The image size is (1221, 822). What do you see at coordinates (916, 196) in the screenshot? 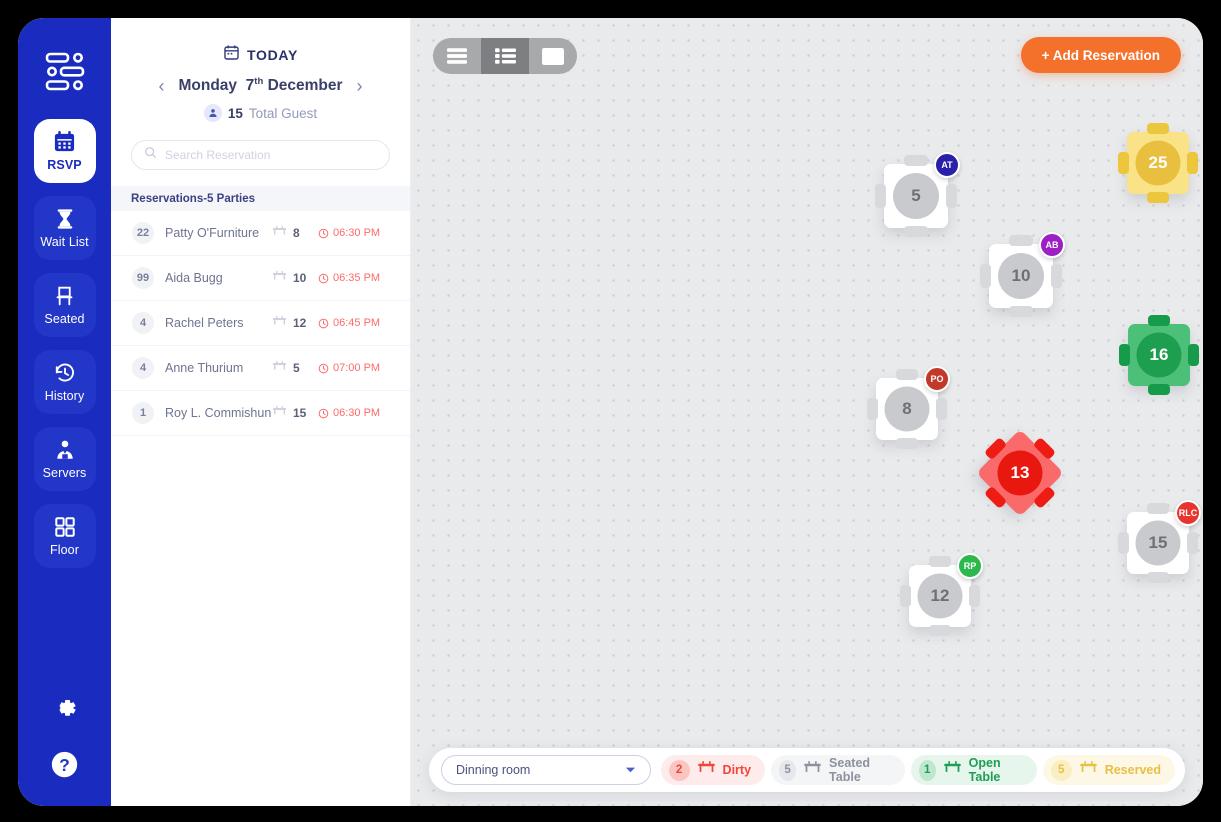
I see `floor-table-5: 5 AT` at bounding box center [916, 196].